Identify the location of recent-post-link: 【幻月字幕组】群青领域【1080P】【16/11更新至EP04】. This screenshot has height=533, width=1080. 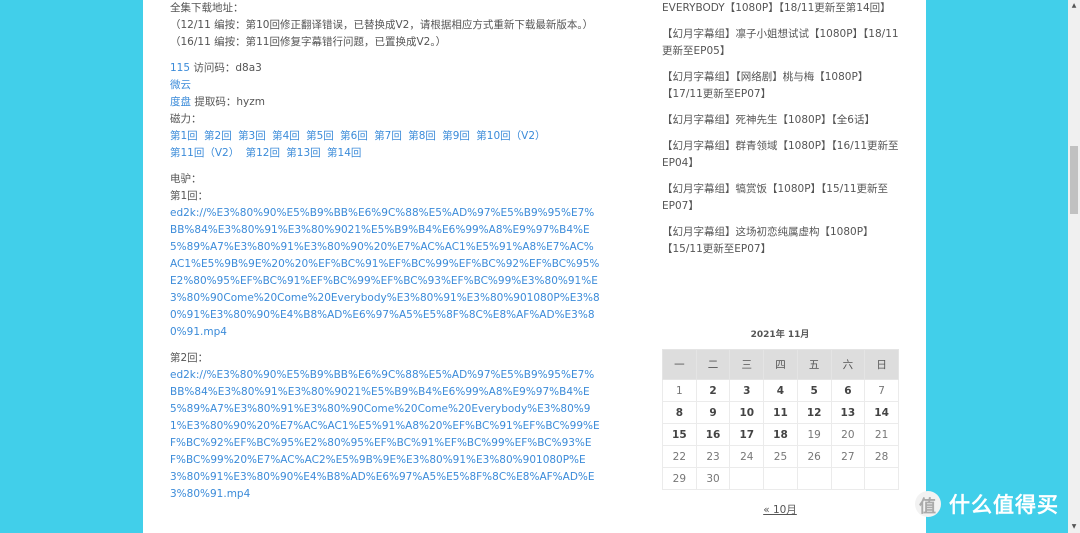
(782, 155).